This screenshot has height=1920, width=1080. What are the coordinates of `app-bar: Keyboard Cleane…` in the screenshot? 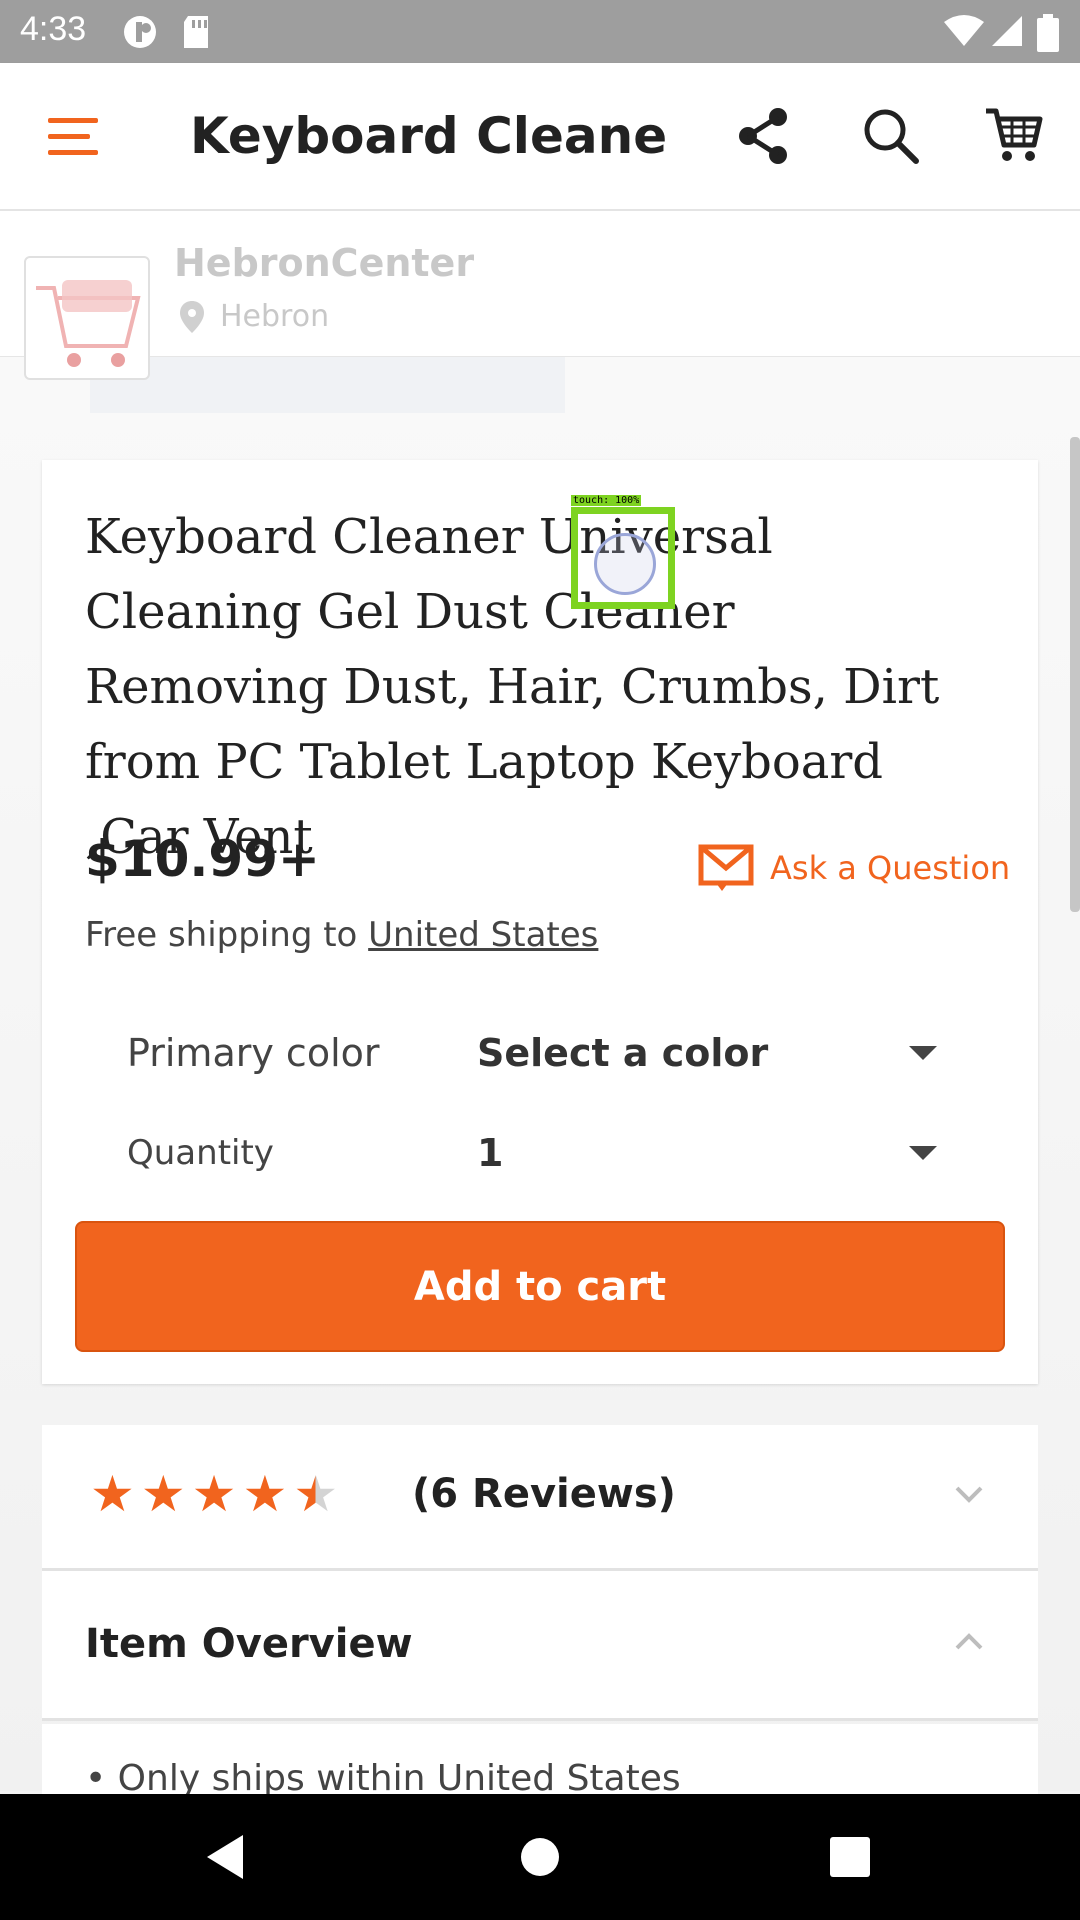 It's located at (540, 137).